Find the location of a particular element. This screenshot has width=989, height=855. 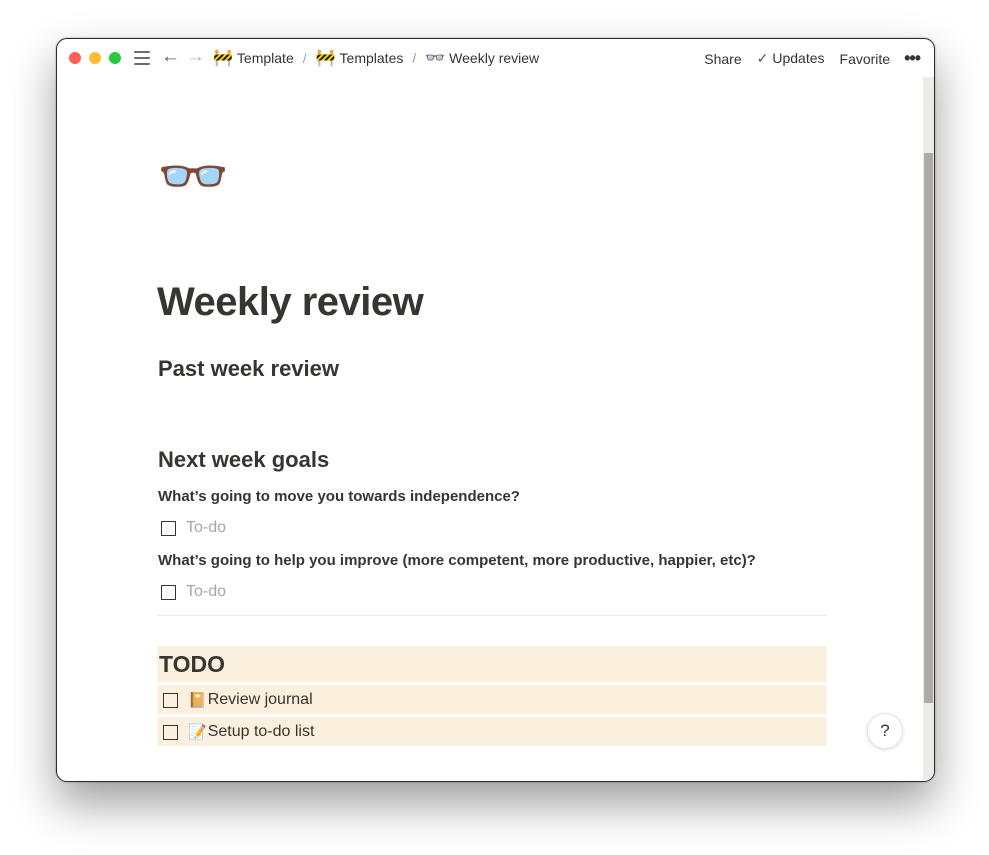

breadcrumb-item-template: 🚧 Template is located at coordinates (253, 58).